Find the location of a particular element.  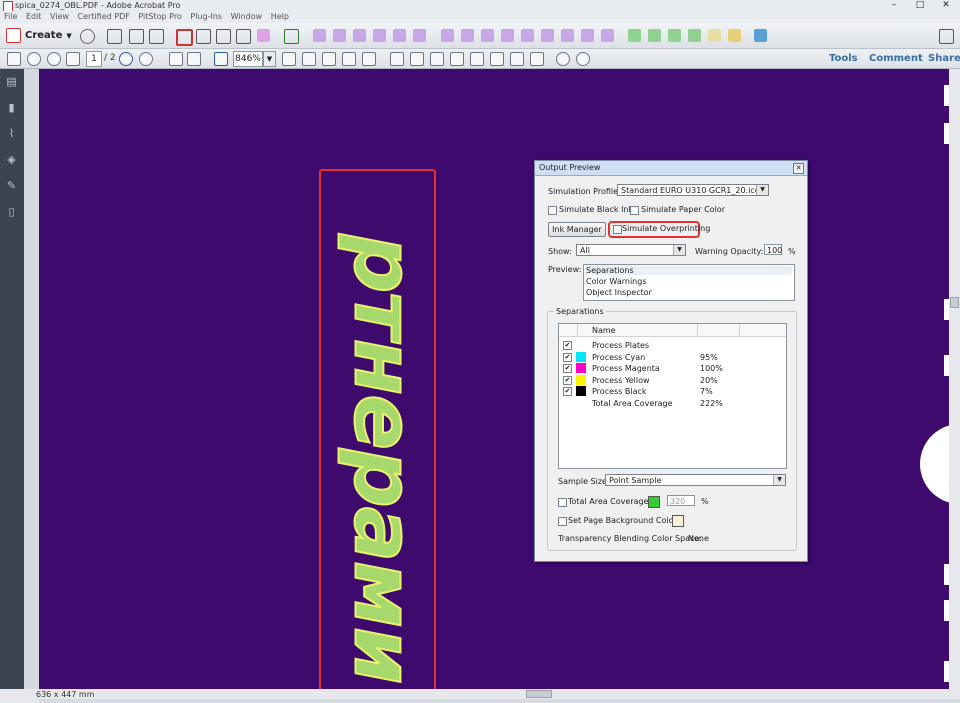

menu-view: View is located at coordinates (59, 16).